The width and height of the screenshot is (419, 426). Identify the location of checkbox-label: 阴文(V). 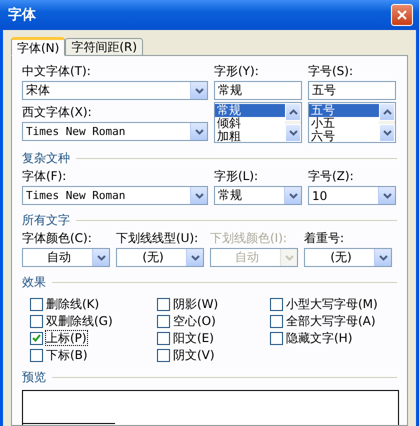
(194, 355).